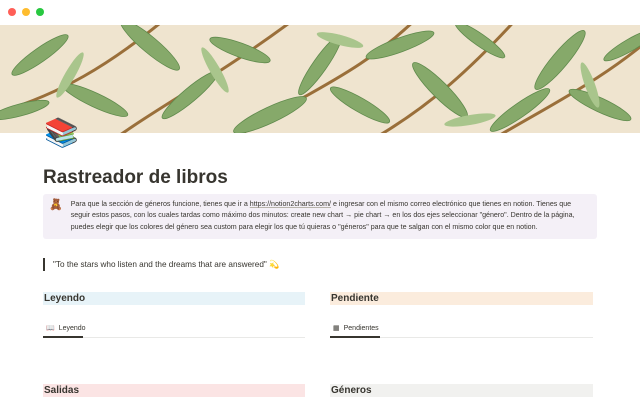 The height and width of the screenshot is (400, 640). What do you see at coordinates (361, 328) in the screenshot?
I see `tab-pendientes-label: Pendientes` at bounding box center [361, 328].